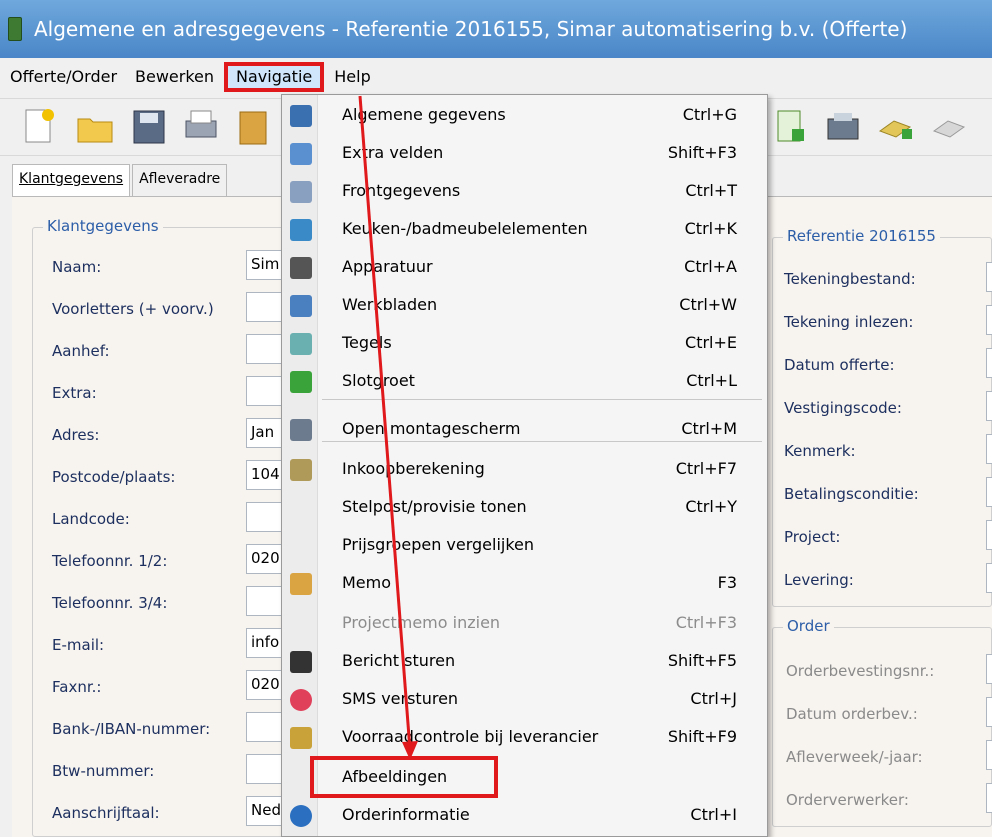 This screenshot has height=837, width=992. Describe the element at coordinates (367, 342) in the screenshot. I see `navigatie-item-label: Tegels` at that location.